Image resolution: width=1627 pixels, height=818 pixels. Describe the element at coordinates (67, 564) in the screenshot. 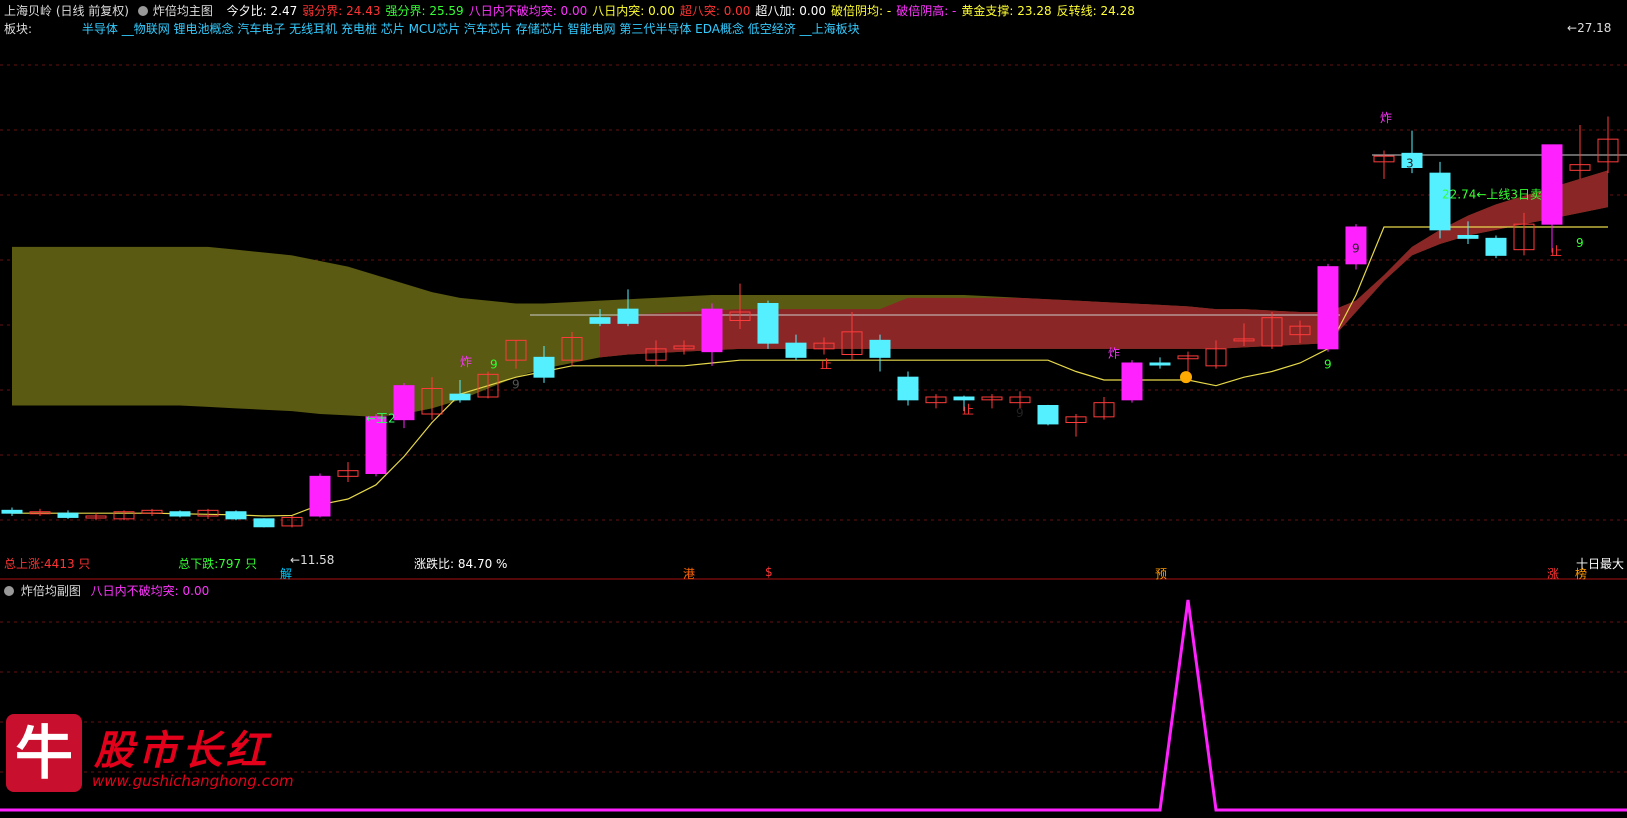

I see `up-count-value: 4413 只` at that location.